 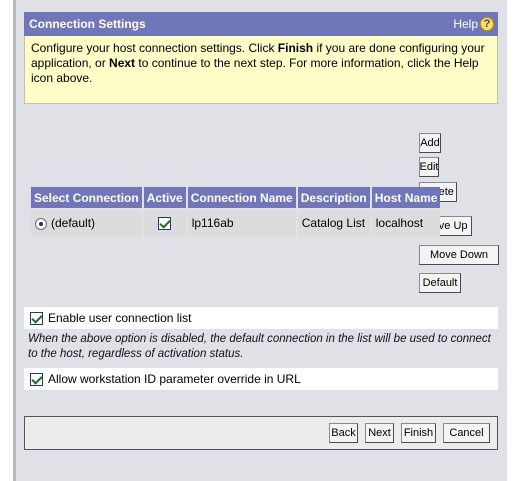 What do you see at coordinates (487, 24) in the screenshot?
I see `question-icon: ?` at bounding box center [487, 24].